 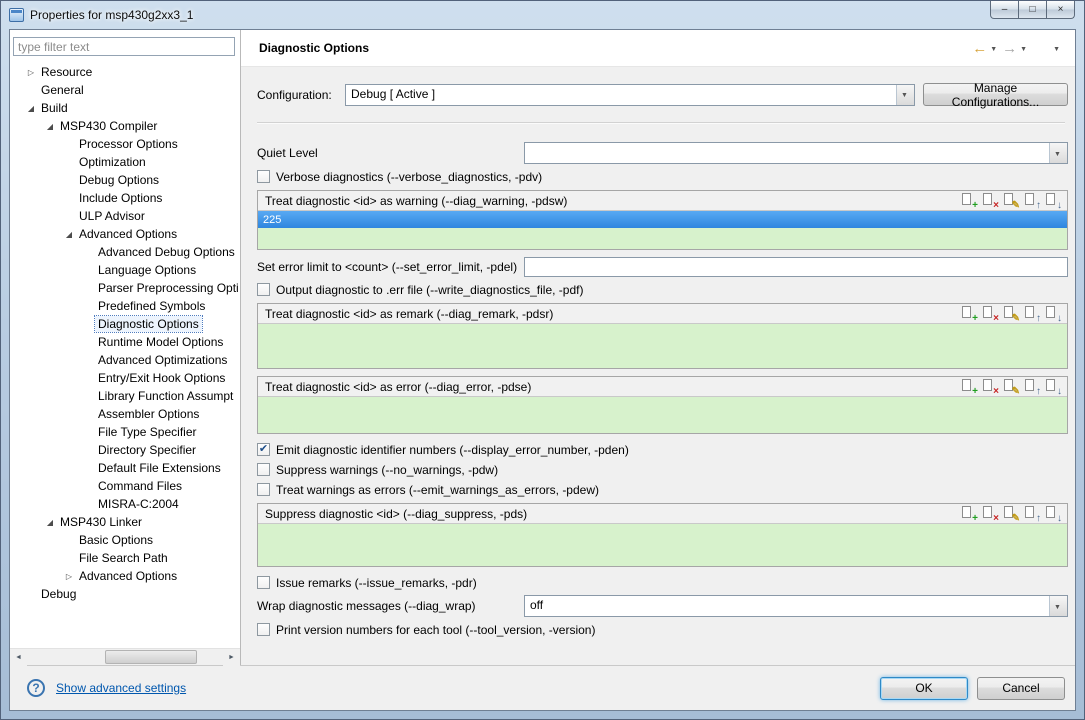 What do you see at coordinates (263, 629) in the screenshot?
I see `print-version-checkbox` at bounding box center [263, 629].